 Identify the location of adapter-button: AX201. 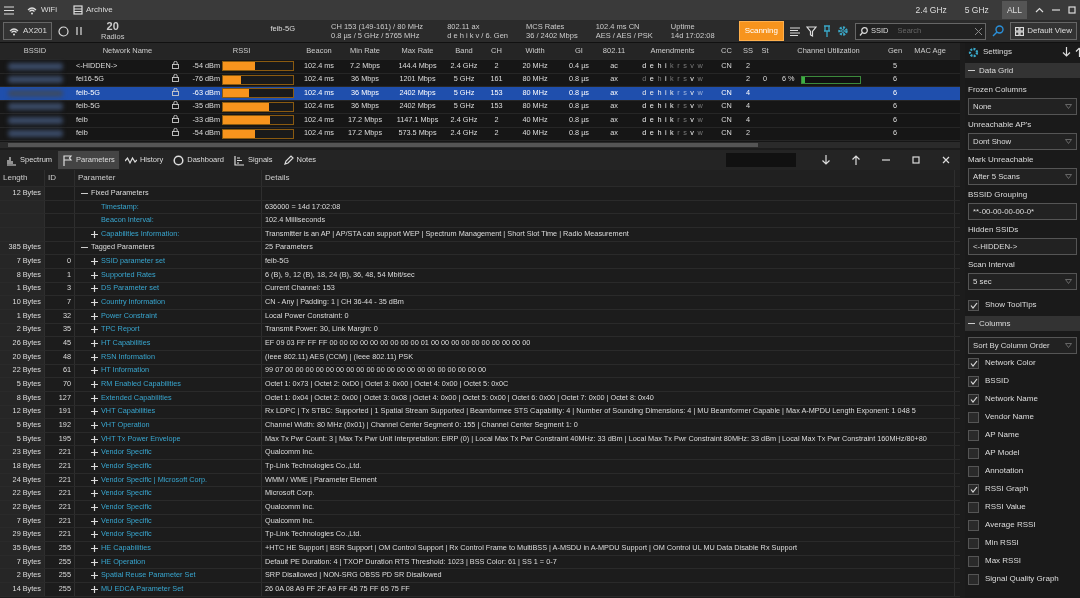
(28, 31).